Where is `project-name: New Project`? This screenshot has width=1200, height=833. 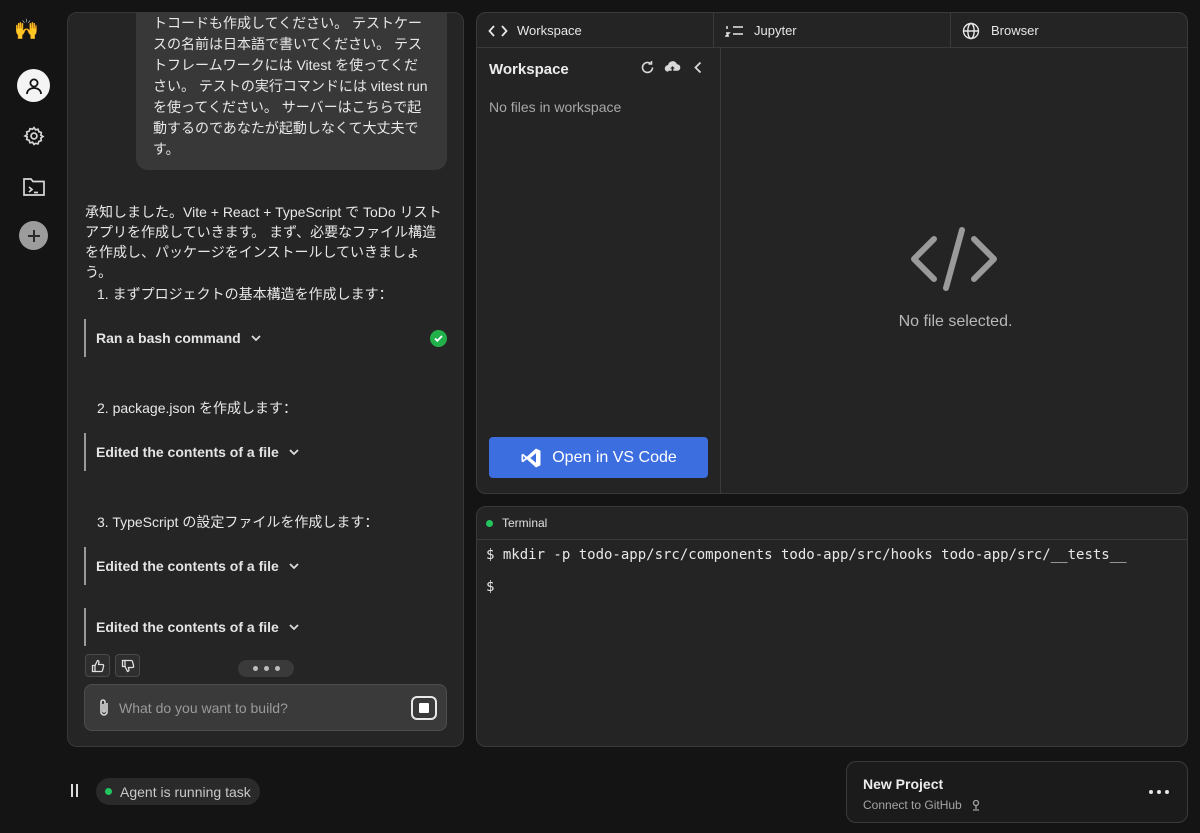 project-name: New Project is located at coordinates (903, 784).